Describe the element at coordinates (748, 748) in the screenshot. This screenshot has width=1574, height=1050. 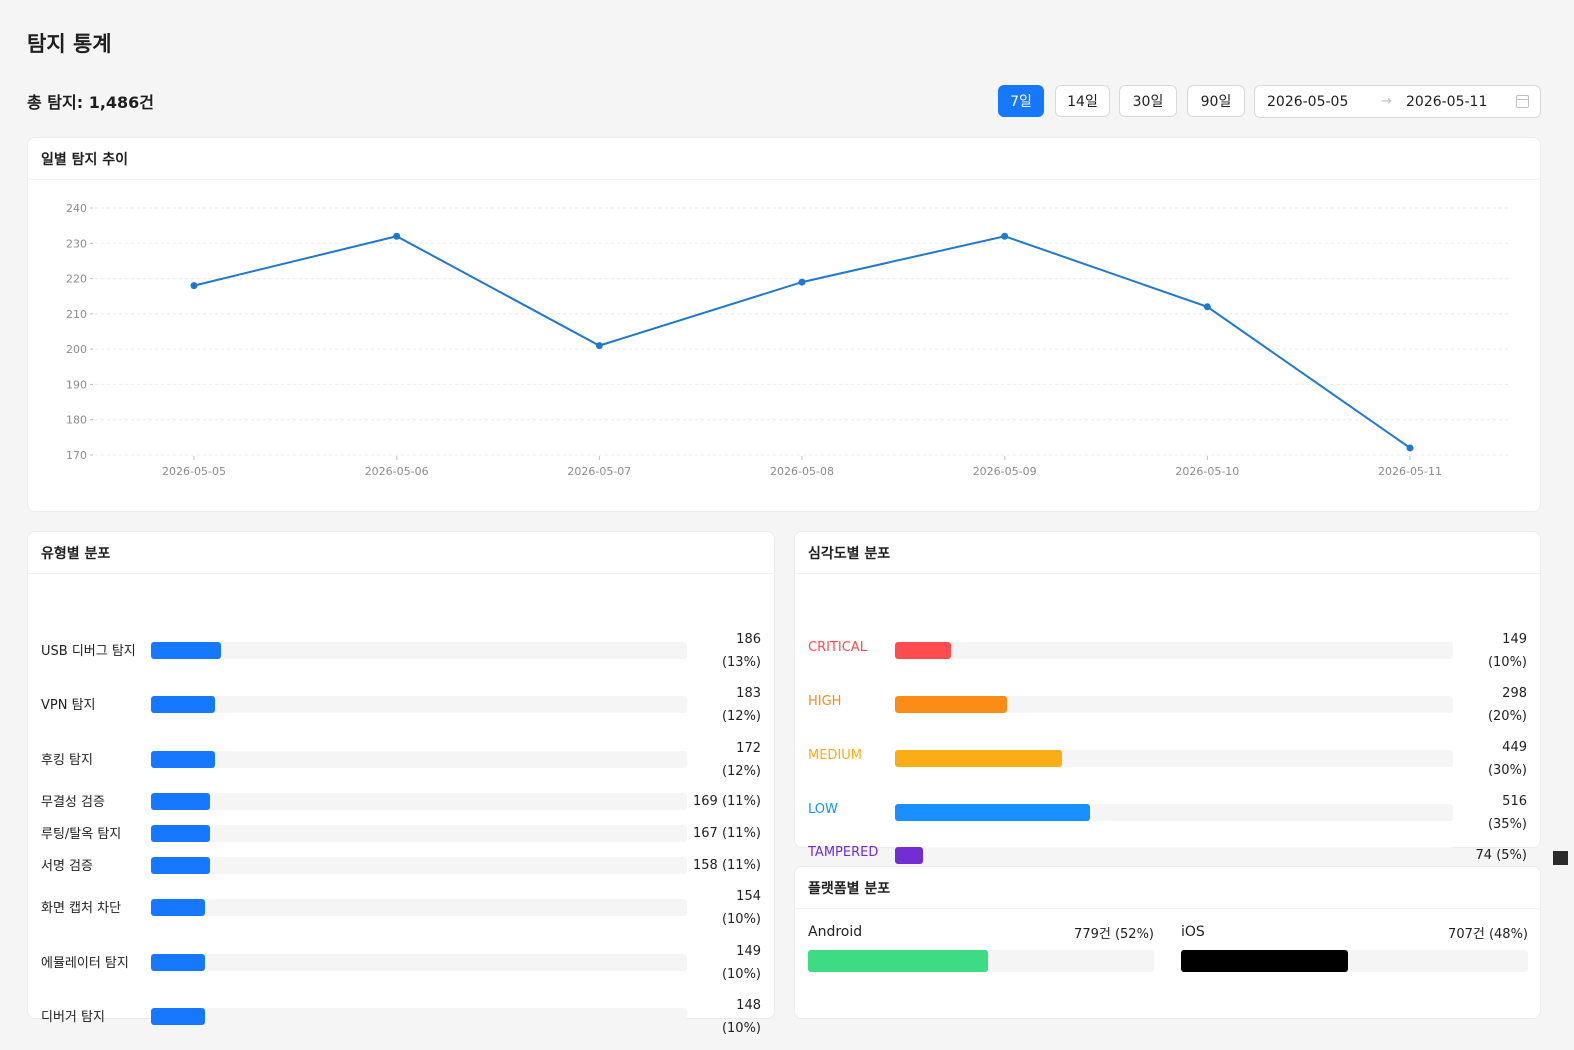
I see `type-count: 172` at that location.